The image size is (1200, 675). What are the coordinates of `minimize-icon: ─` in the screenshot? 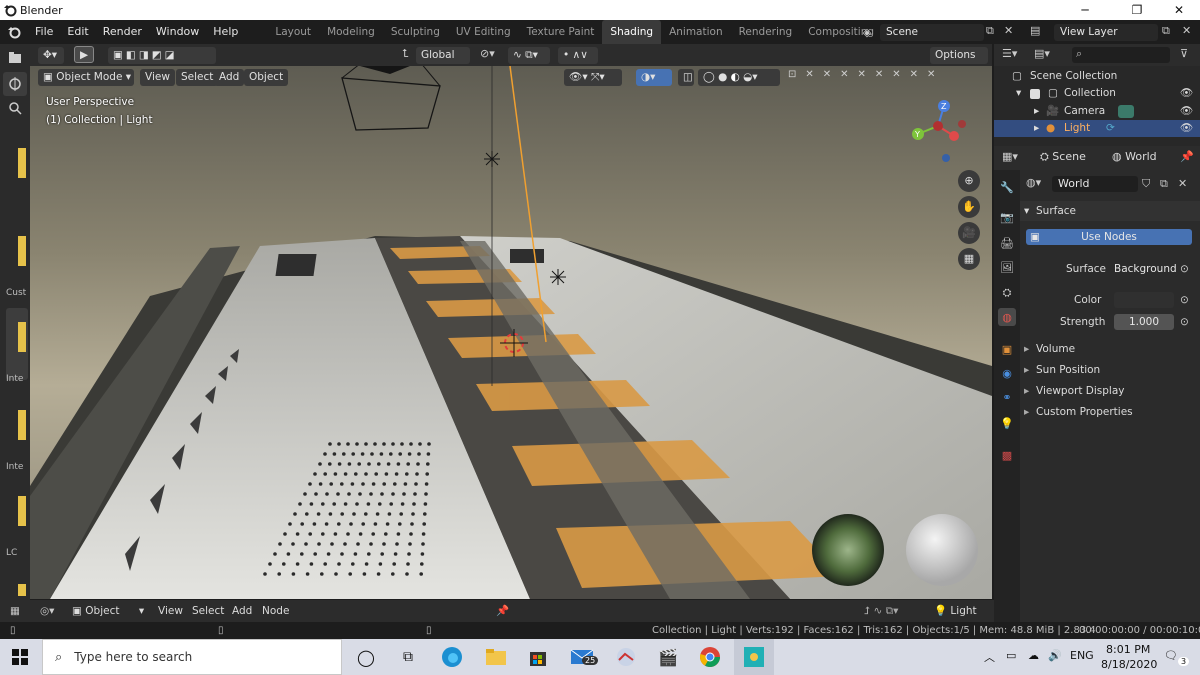 It's located at (1085, 10).